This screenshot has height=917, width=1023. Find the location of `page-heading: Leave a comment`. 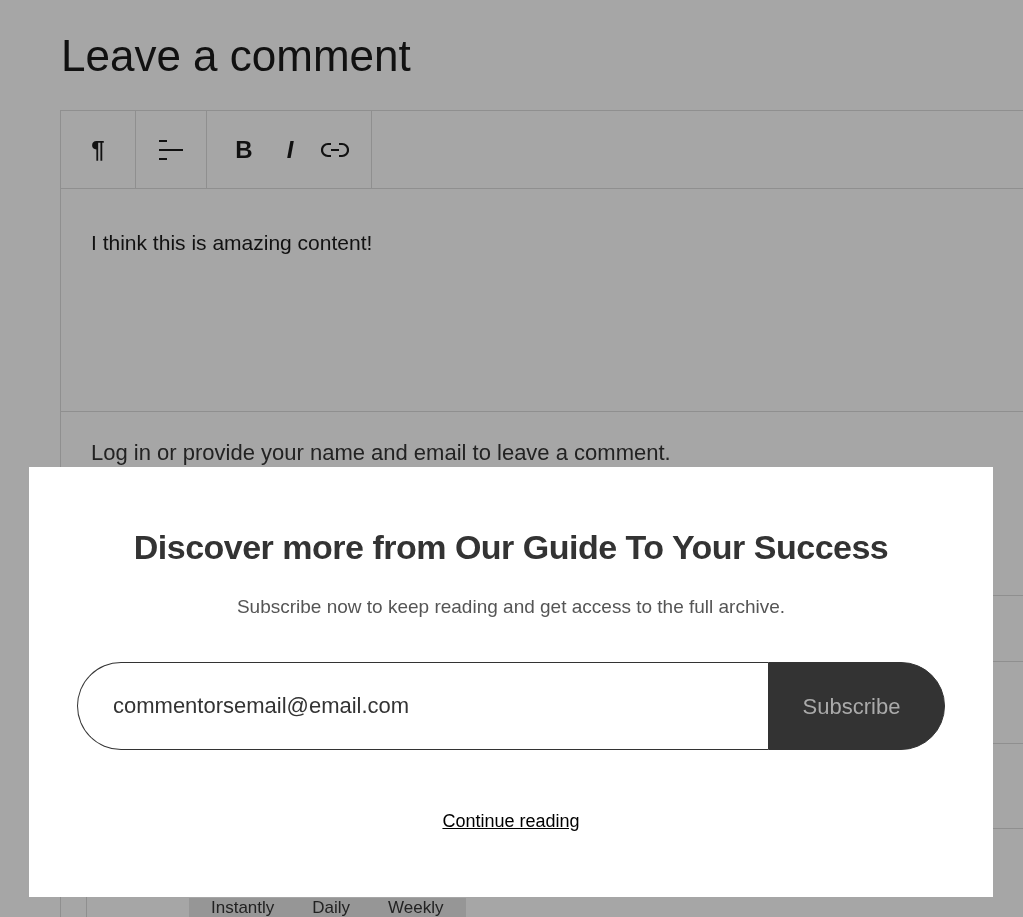

page-heading: Leave a comment is located at coordinates (236, 56).